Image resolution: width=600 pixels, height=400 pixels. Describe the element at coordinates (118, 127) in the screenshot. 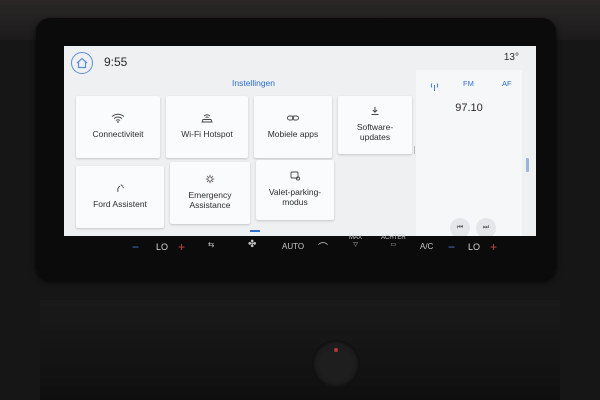

I see `tile-connectivity: Connectiviteit` at that location.